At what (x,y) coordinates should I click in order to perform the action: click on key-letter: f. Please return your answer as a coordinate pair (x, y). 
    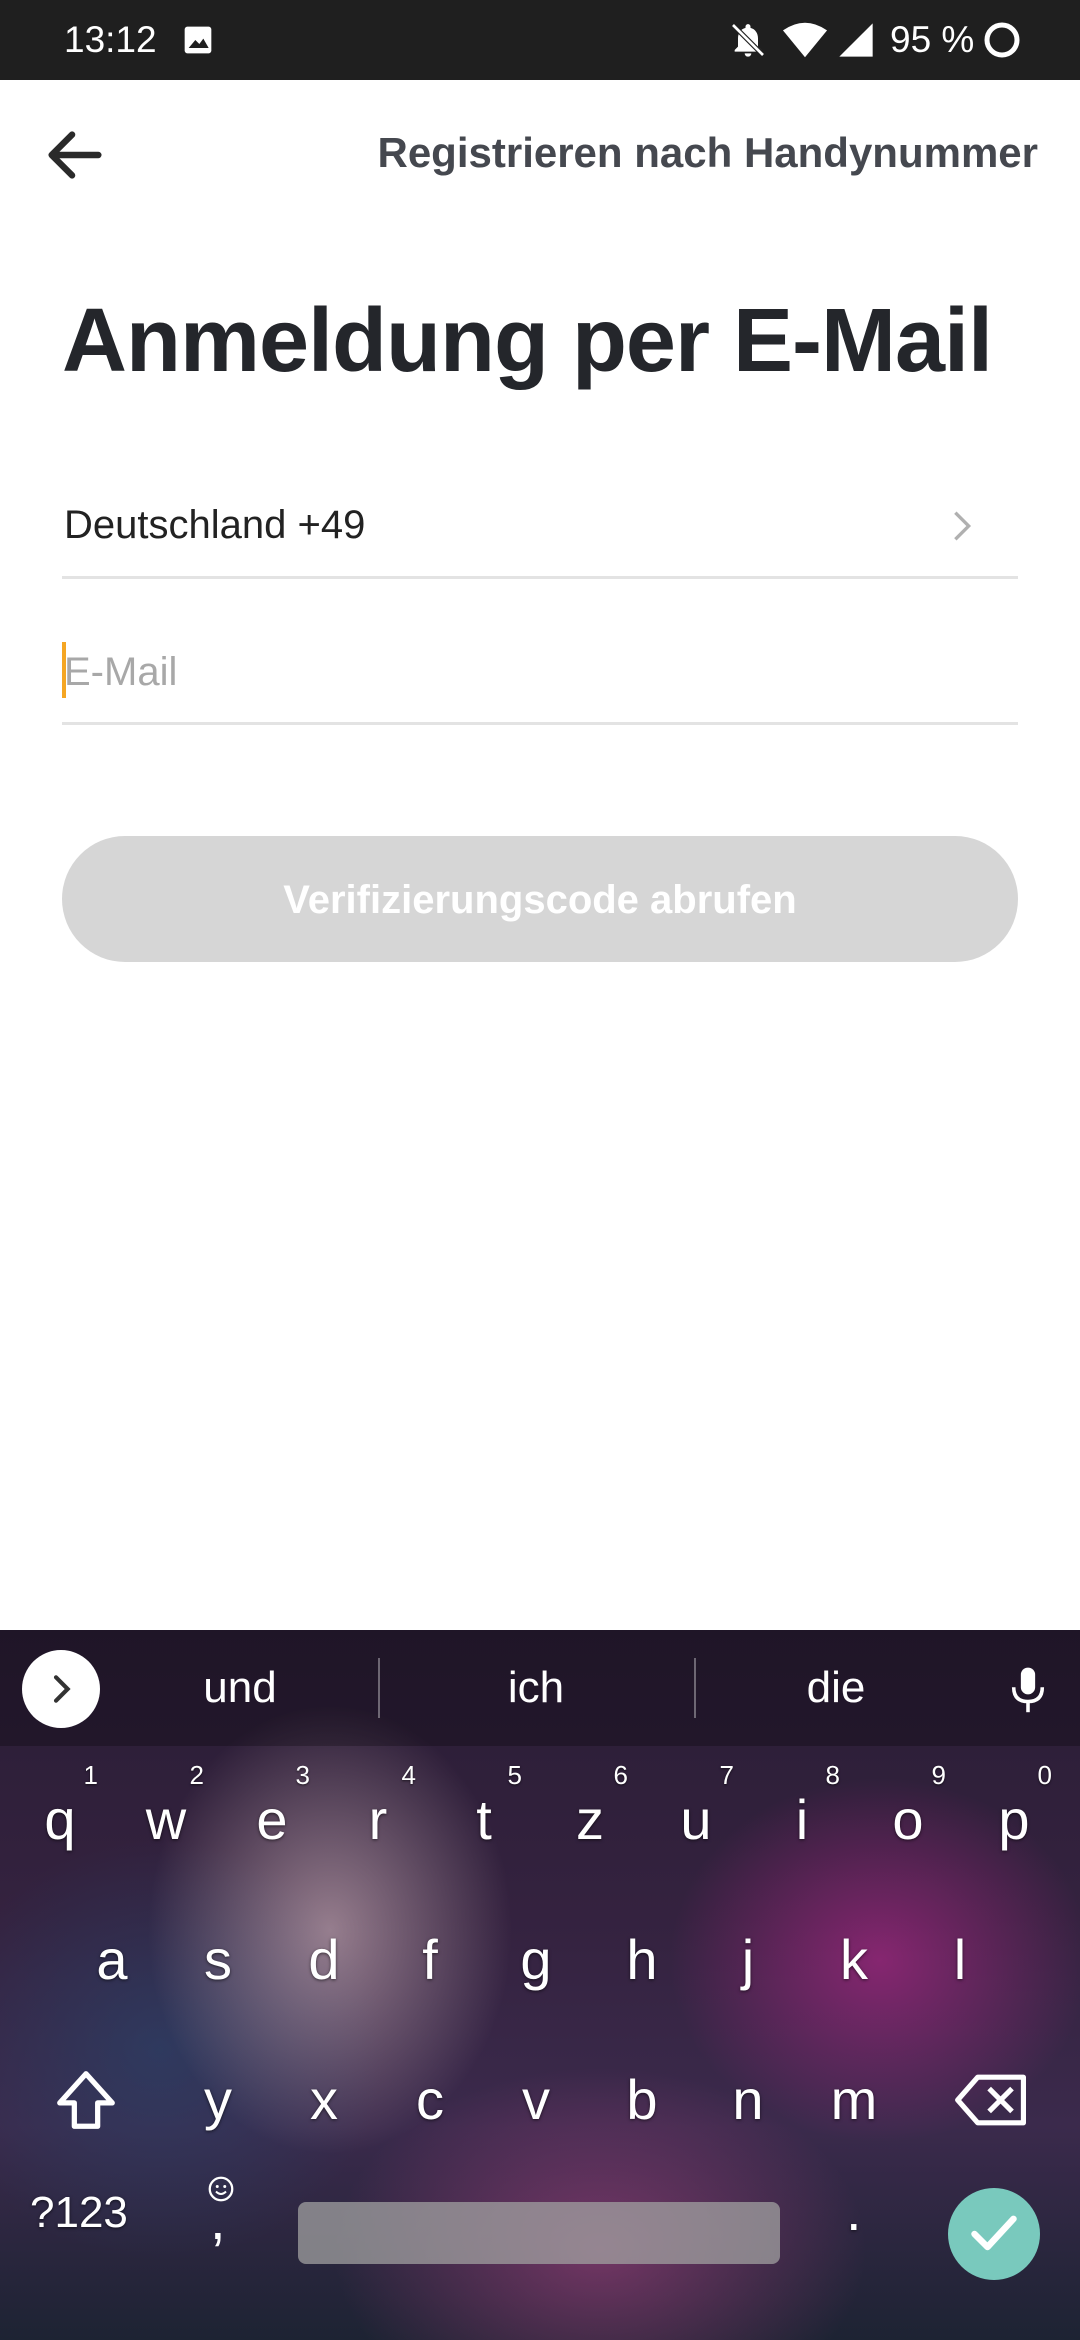
    Looking at the image, I should click on (430, 1959).